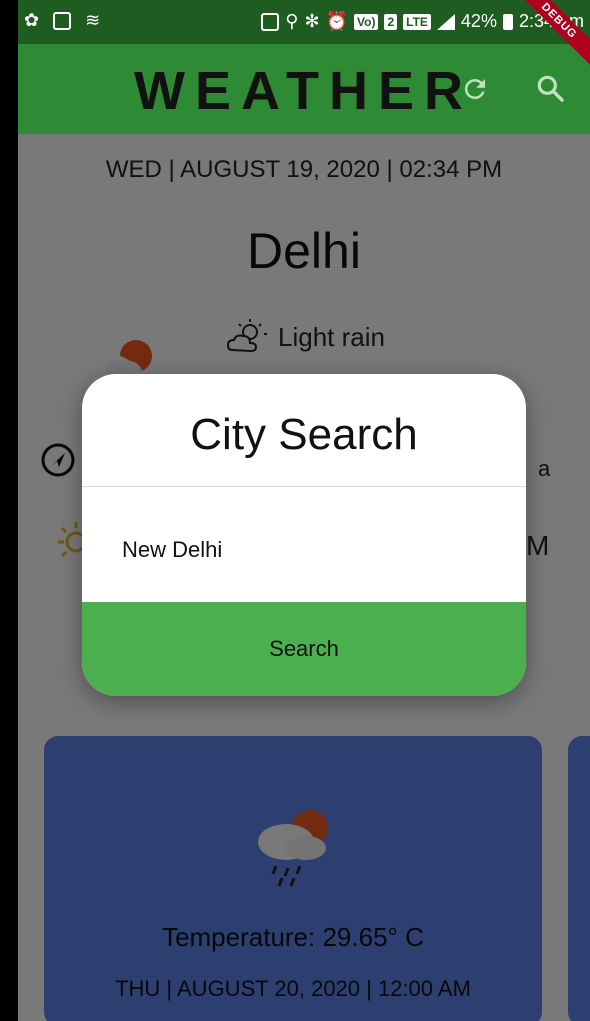 This screenshot has width=590, height=1021. What do you see at coordinates (270, 21) in the screenshot?
I see `cast-icon` at bounding box center [270, 21].